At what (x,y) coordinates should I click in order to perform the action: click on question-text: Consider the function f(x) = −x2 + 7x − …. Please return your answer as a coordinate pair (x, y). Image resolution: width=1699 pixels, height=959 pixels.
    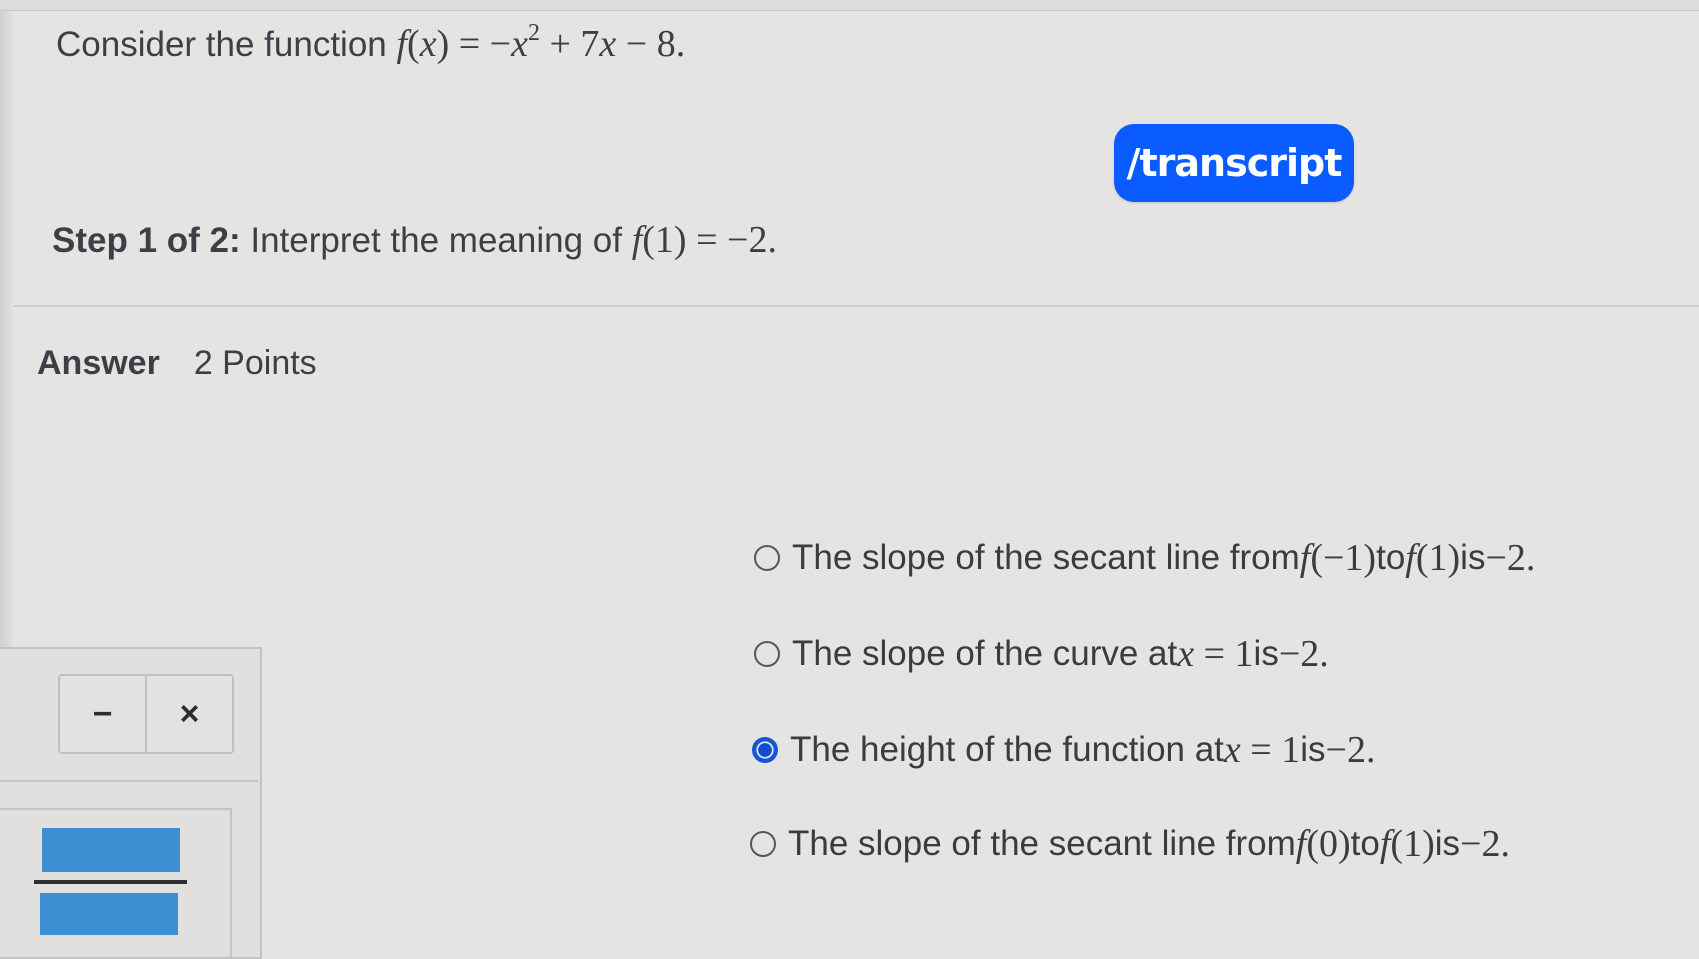
    Looking at the image, I should click on (371, 43).